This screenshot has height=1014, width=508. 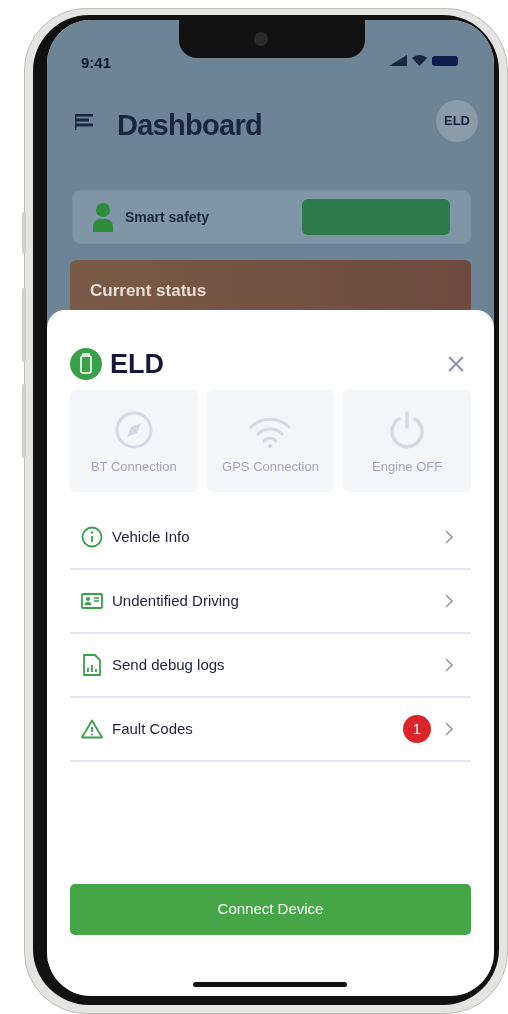 I want to click on device-icon, so click(x=86, y=364).